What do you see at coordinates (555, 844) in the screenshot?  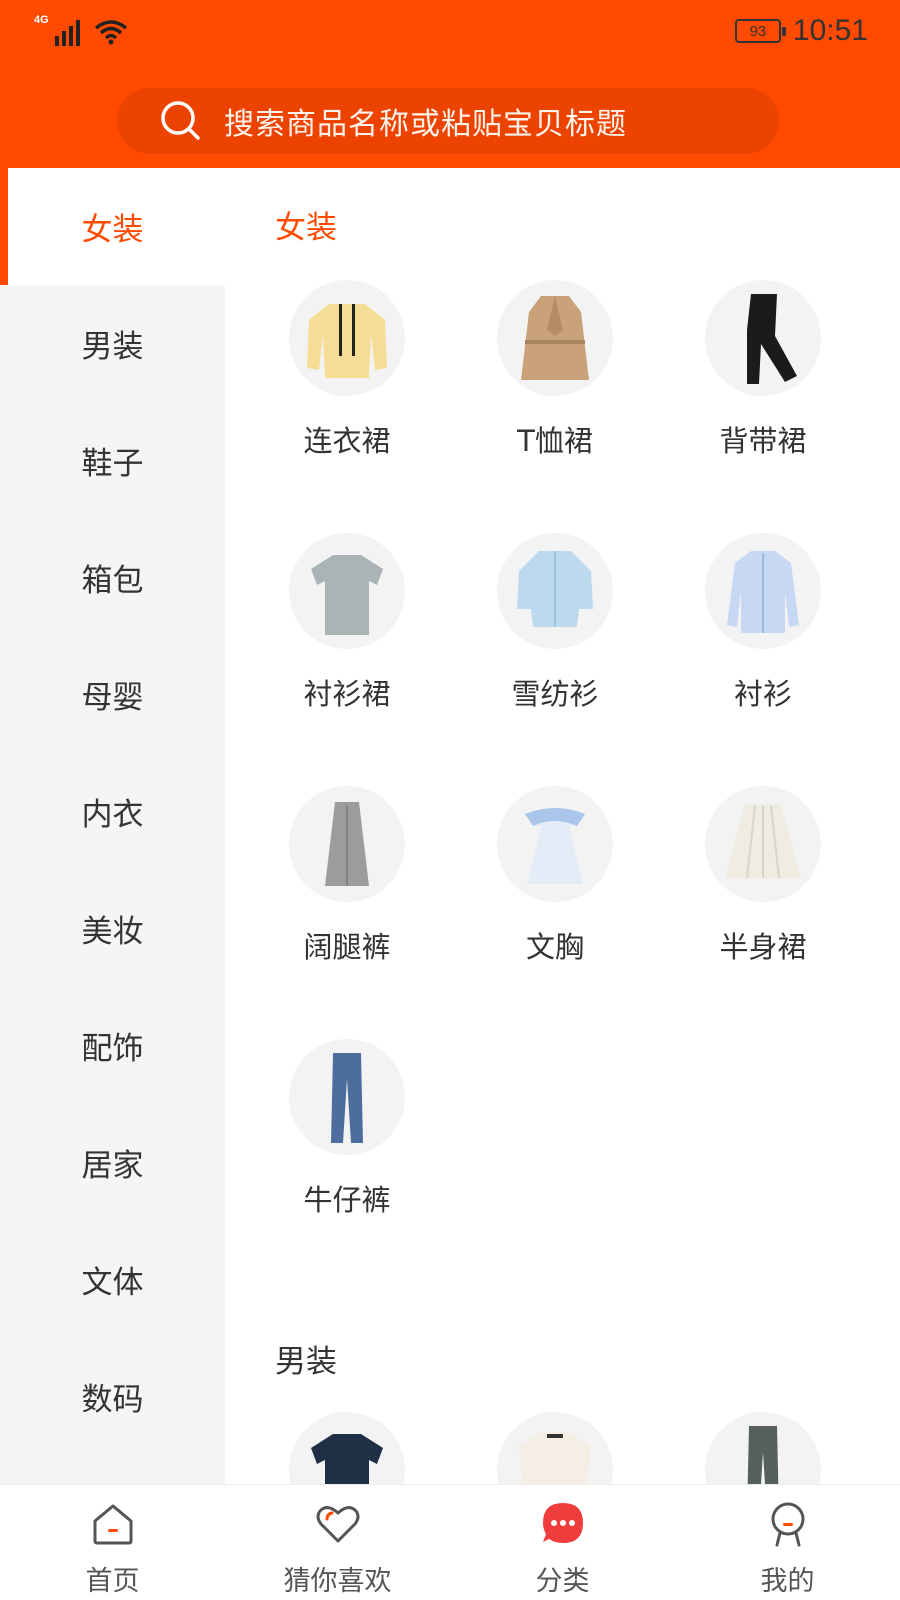 I see `white-dress-icon` at bounding box center [555, 844].